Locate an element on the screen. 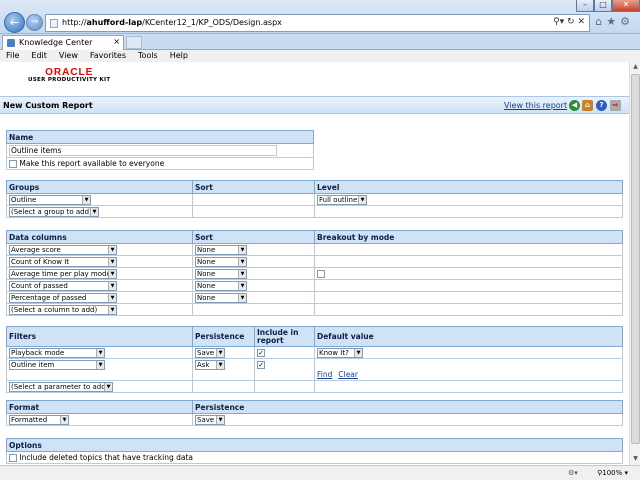 The height and width of the screenshot is (480, 640). help-icon: ? is located at coordinates (601, 105).